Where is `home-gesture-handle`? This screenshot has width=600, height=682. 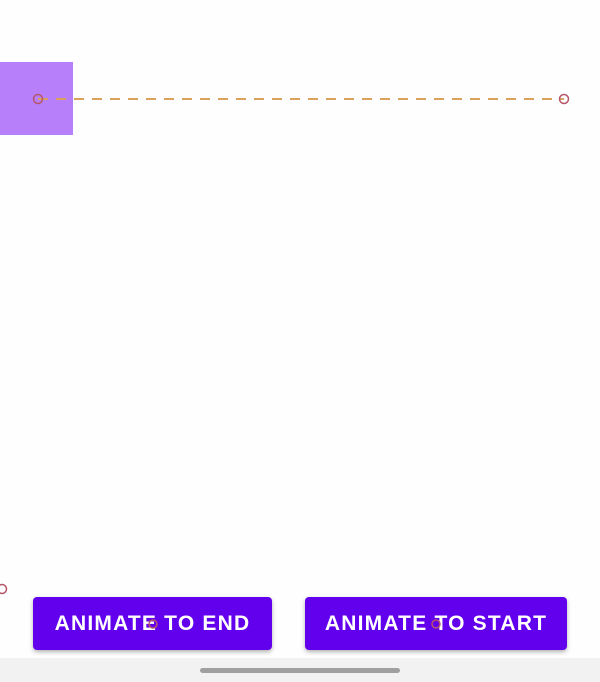 home-gesture-handle is located at coordinates (300, 670).